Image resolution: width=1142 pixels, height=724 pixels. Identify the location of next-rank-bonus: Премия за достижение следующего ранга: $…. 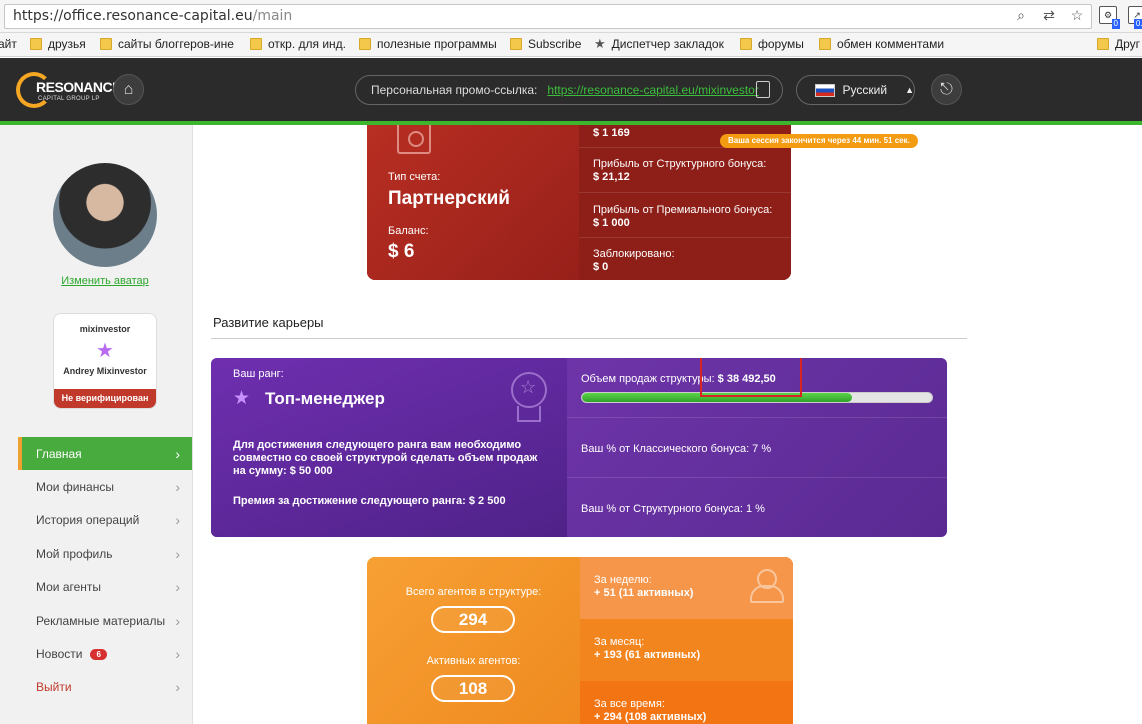
(369, 501).